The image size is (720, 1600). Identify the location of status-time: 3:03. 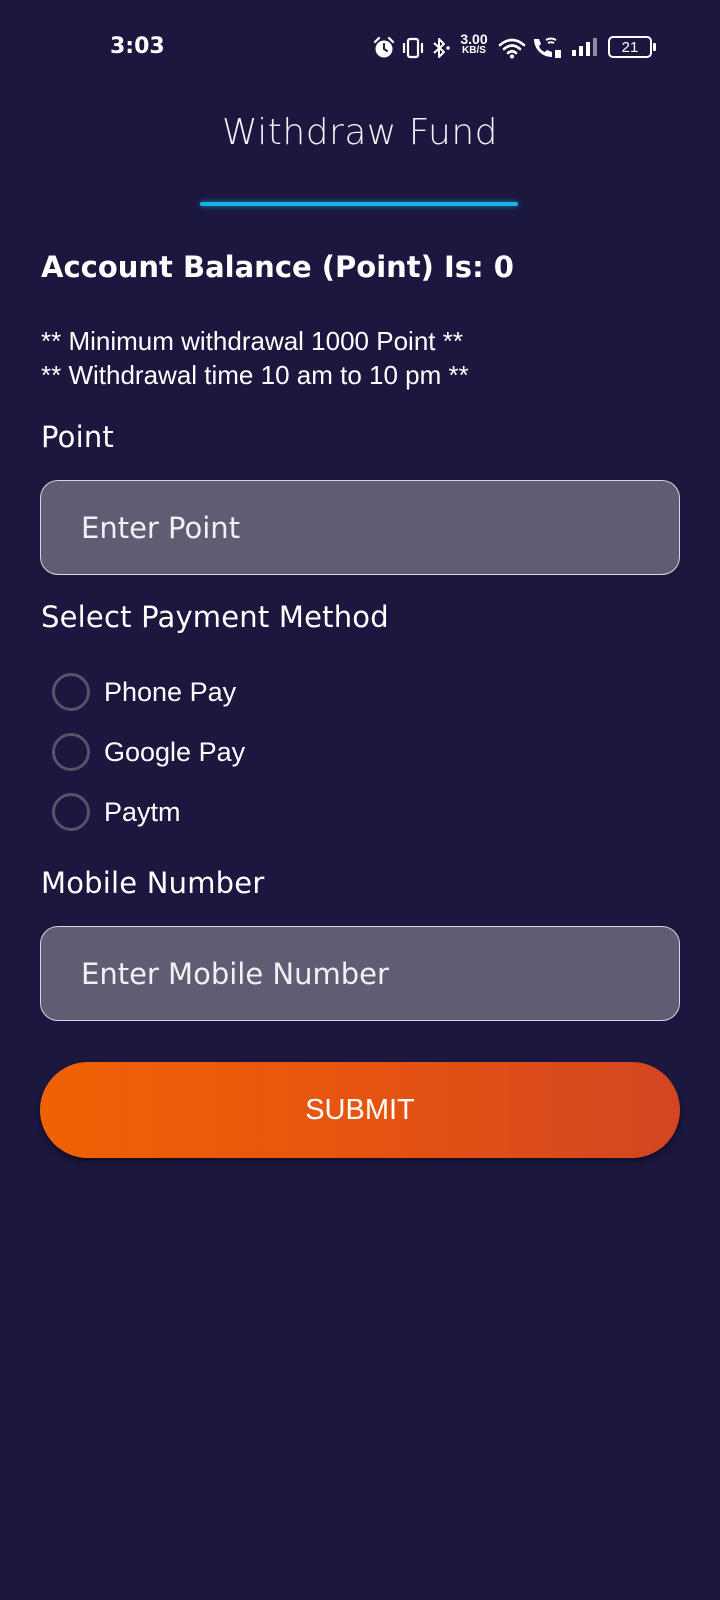
(137, 46).